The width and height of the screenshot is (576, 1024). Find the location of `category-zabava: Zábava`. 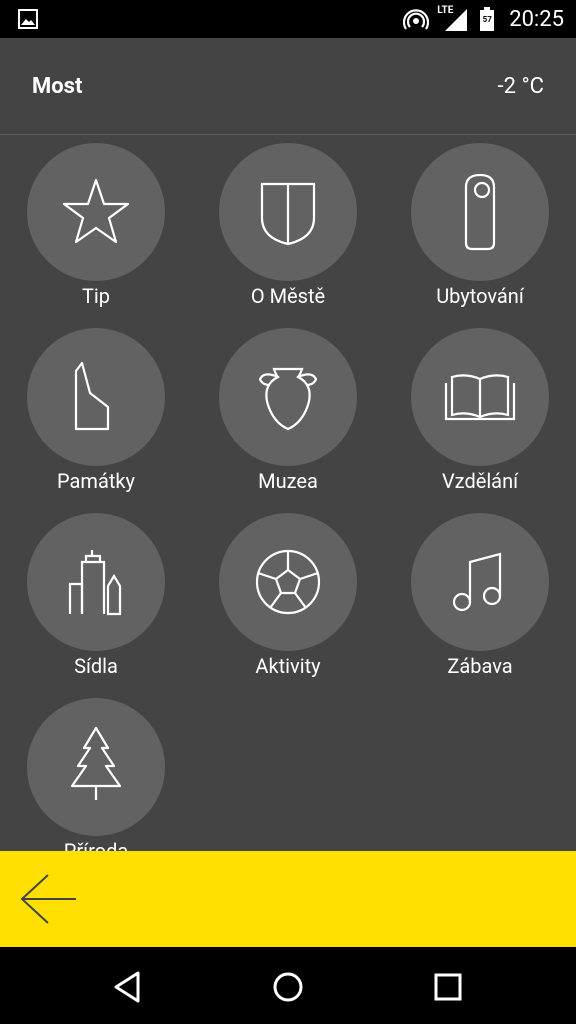

category-zabava: Zábava is located at coordinates (480, 597).